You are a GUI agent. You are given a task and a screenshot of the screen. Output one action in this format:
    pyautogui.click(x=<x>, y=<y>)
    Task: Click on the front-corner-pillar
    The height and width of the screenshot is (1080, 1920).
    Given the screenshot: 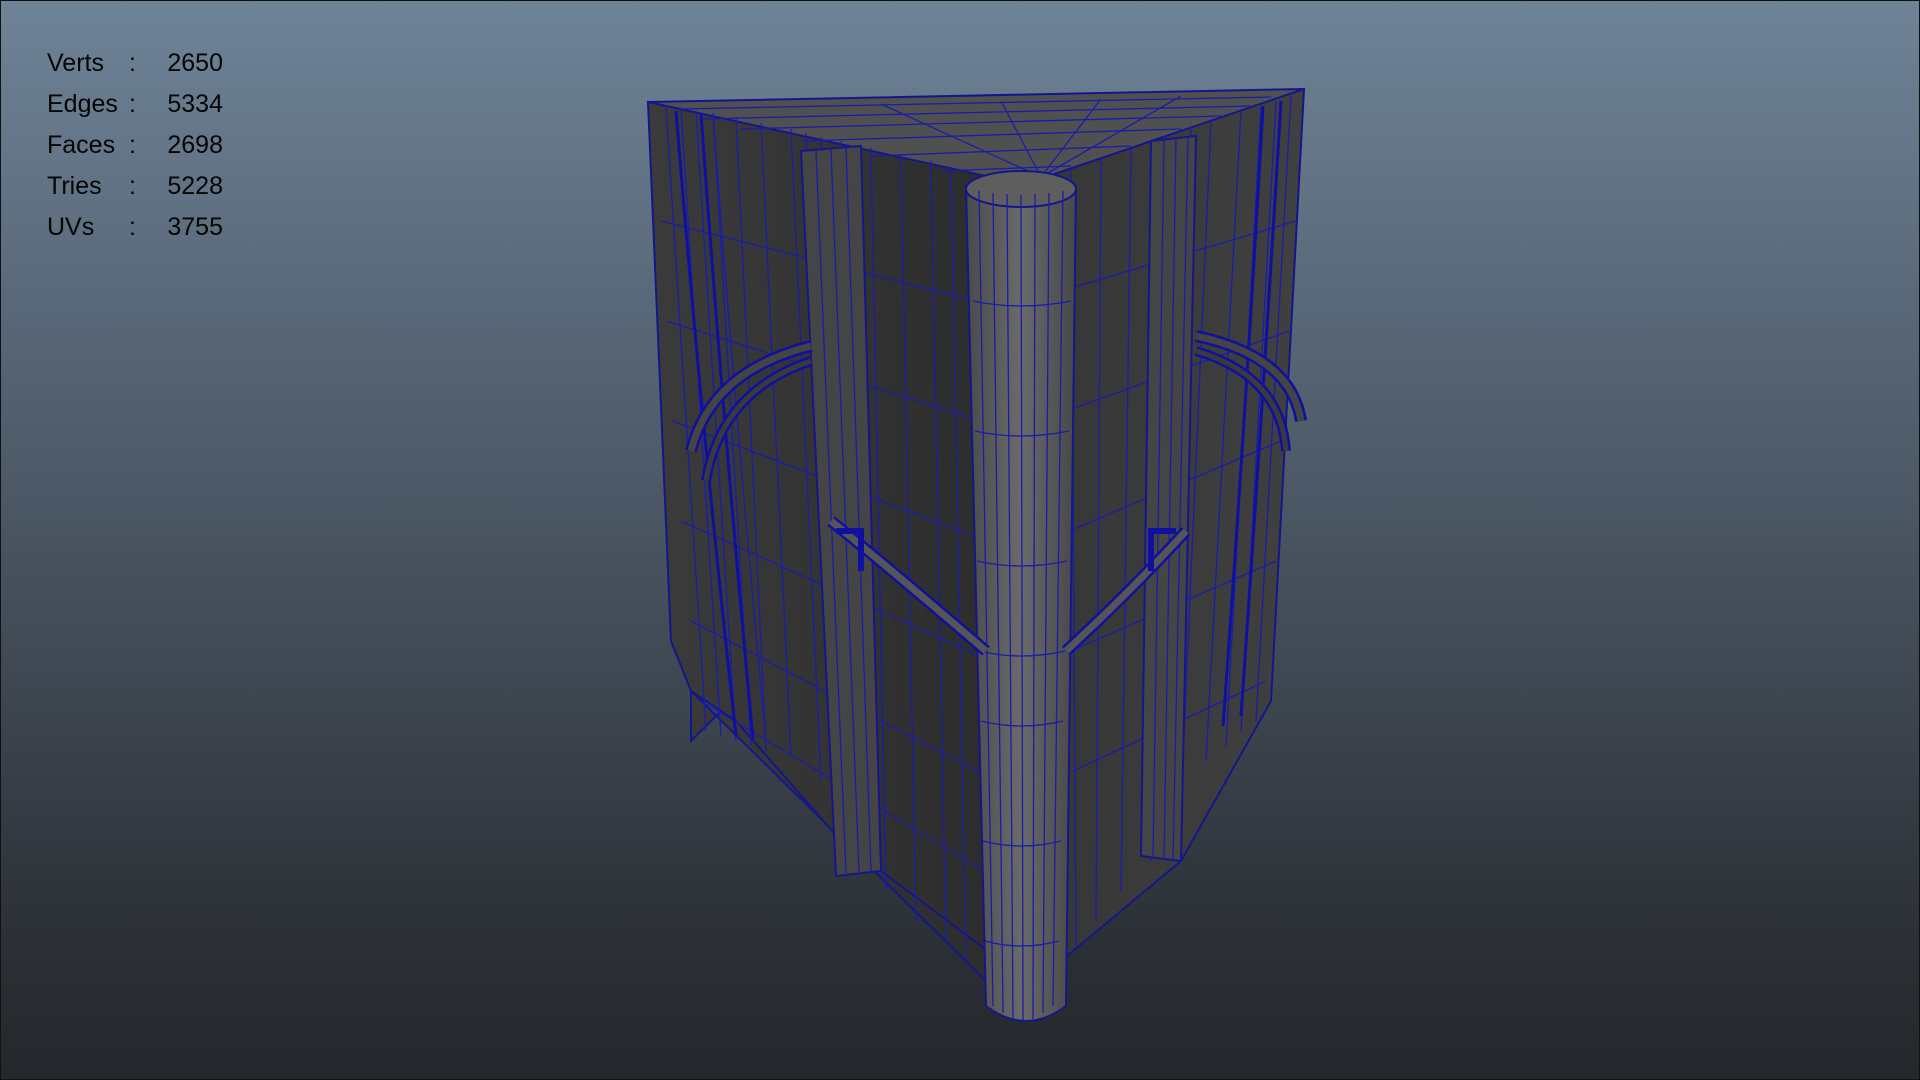 What is the action you would take?
    pyautogui.click(x=1021, y=596)
    